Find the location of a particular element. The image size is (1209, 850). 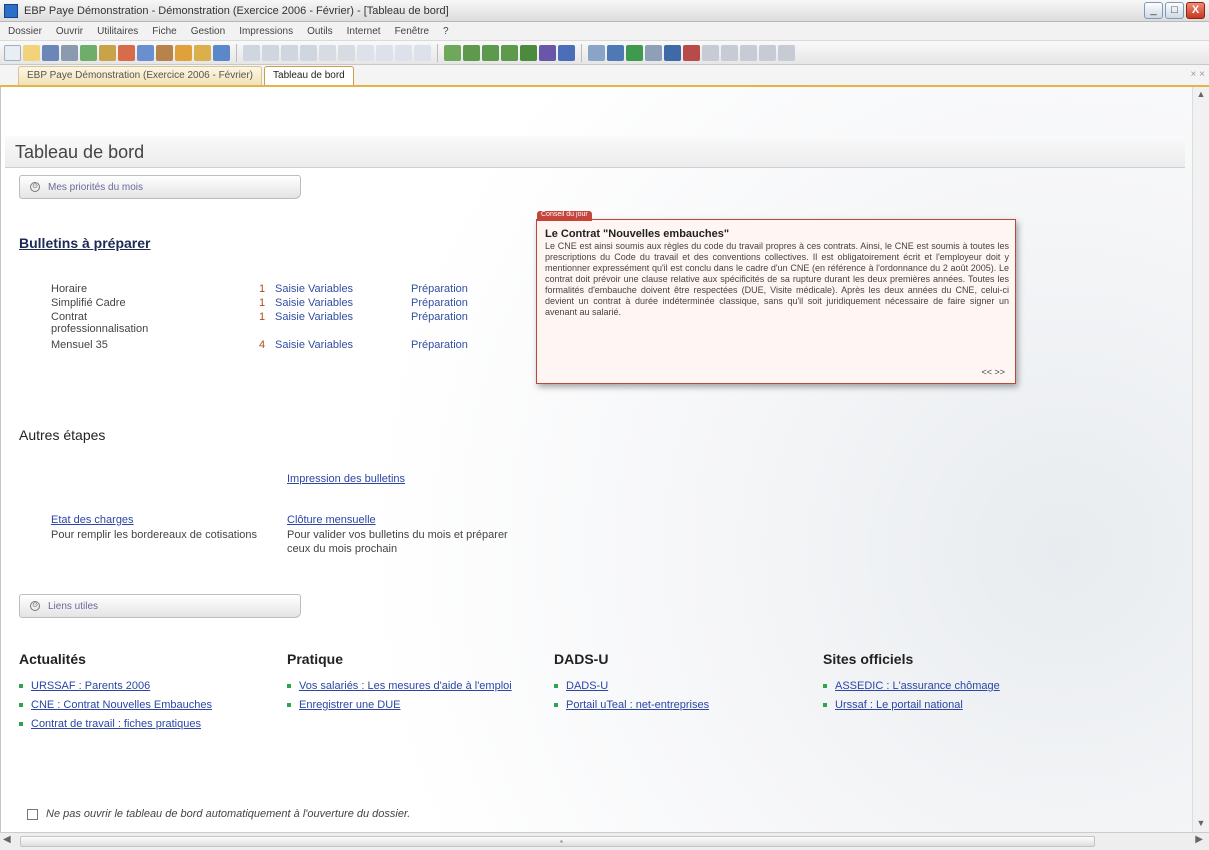

maximize-button: □ is located at coordinates (1174, 10).